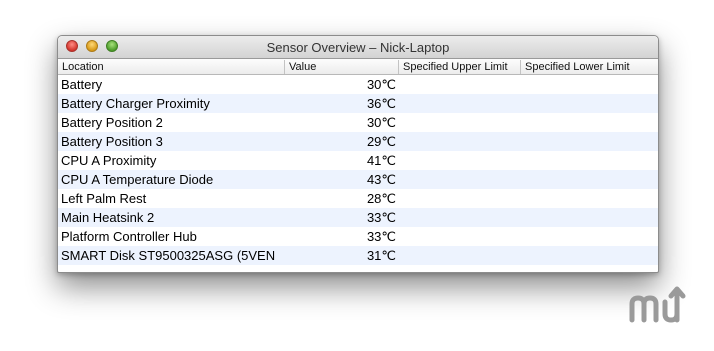 The image size is (714, 351). Describe the element at coordinates (381, 160) in the screenshot. I see `value-cell: 41℃` at that location.